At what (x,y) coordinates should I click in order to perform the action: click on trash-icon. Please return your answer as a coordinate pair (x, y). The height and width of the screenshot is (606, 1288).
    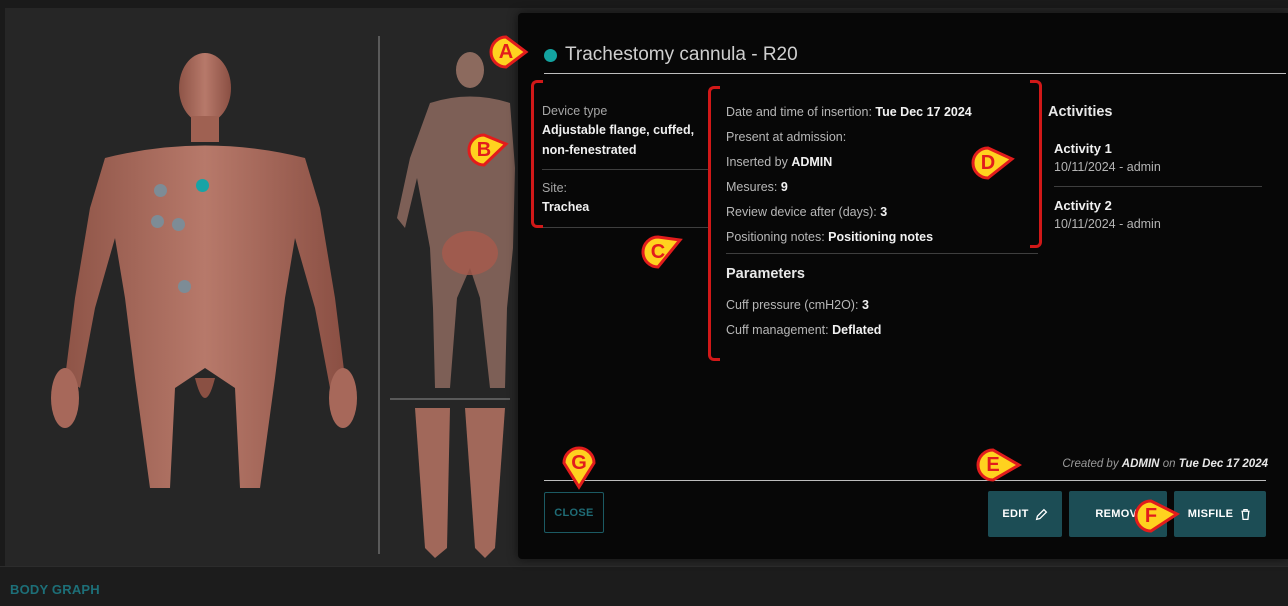
    Looking at the image, I should click on (1245, 514).